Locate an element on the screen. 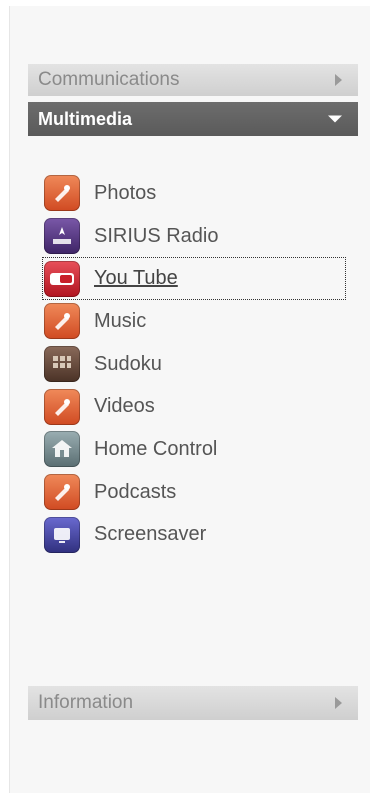 The image size is (370, 793). menu-item-videos: Videos is located at coordinates (194, 406).